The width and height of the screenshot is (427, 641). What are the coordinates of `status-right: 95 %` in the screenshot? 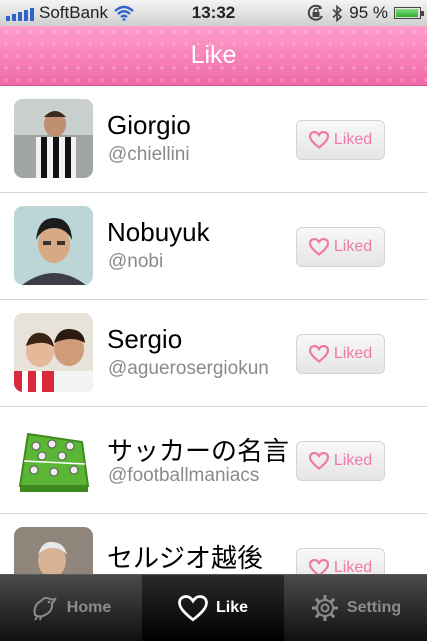 It's located at (365, 13).